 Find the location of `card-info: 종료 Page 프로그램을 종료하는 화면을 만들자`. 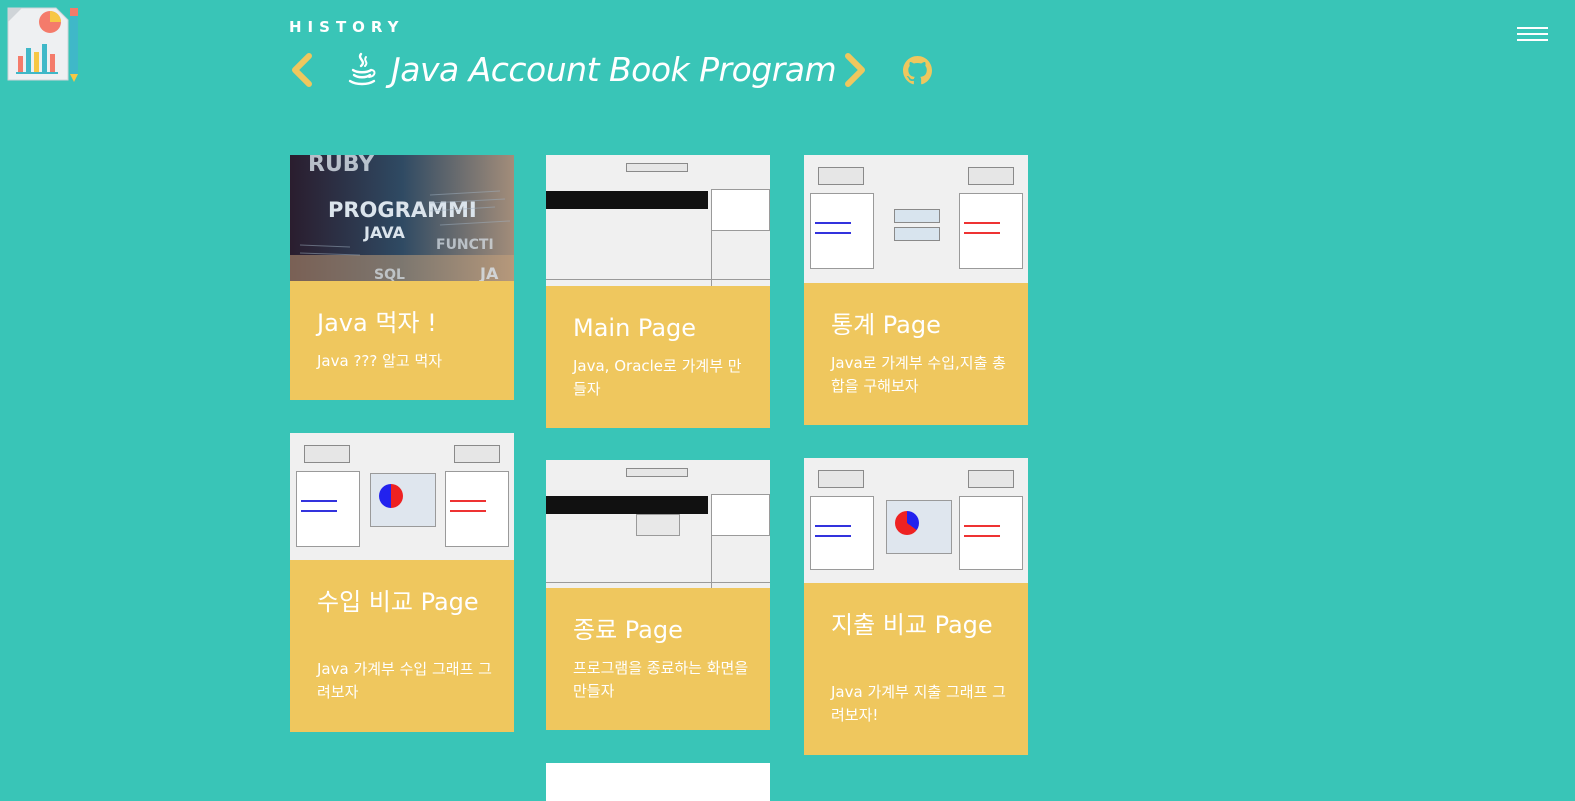

card-info: 종료 Page 프로그램을 종료하는 화면을 만들자 is located at coordinates (658, 659).